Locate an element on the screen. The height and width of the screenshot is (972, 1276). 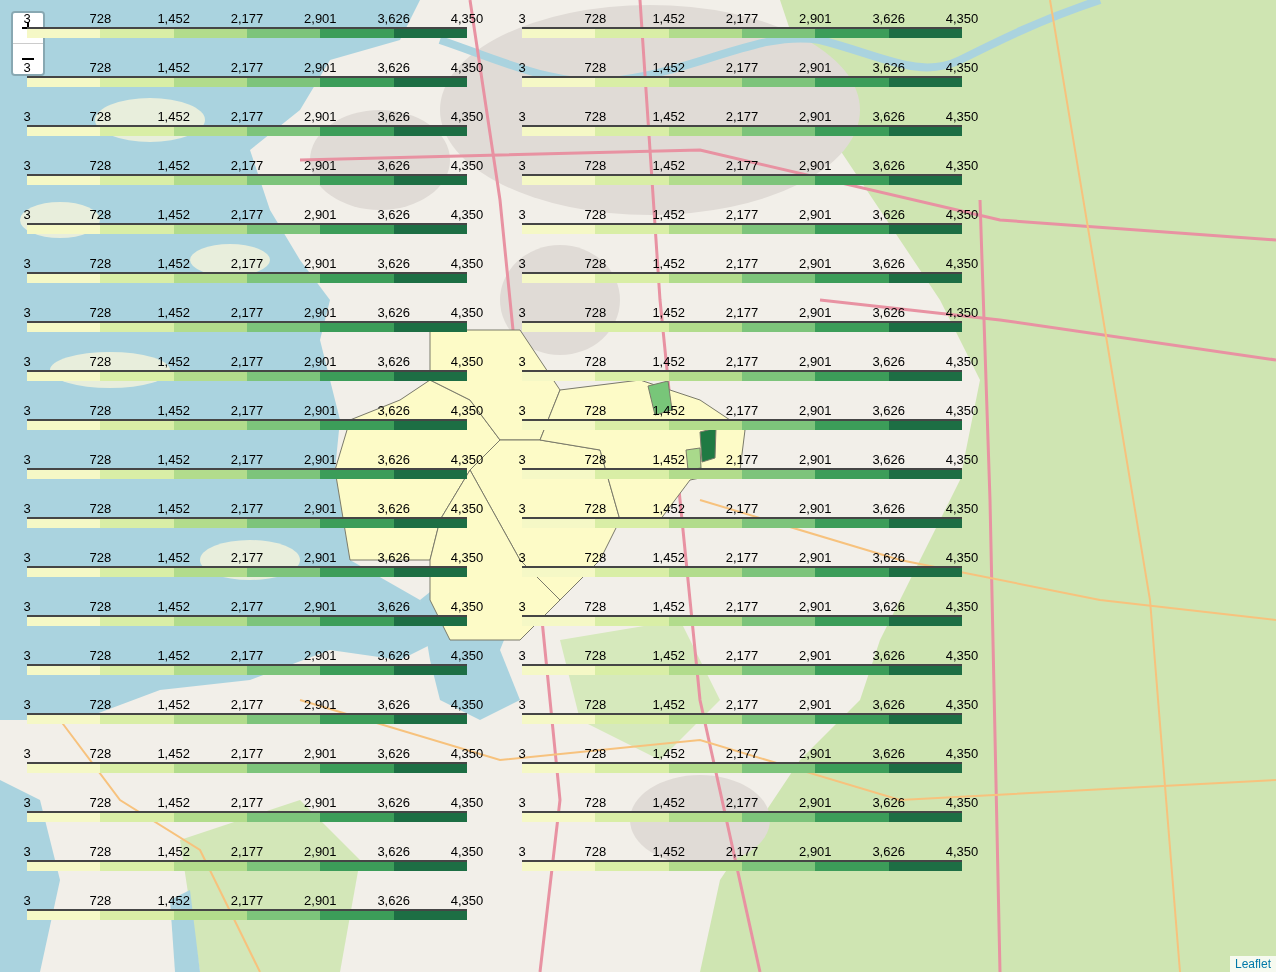
attribution-link: Leaflet is located at coordinates (1252, 964).